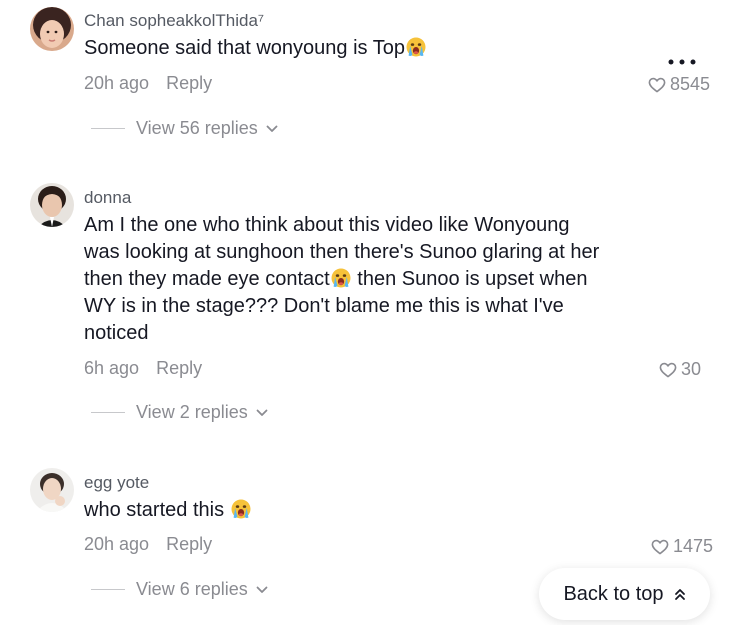  Describe the element at coordinates (241, 509) in the screenshot. I see `loudly-crying-face-icon` at that location.